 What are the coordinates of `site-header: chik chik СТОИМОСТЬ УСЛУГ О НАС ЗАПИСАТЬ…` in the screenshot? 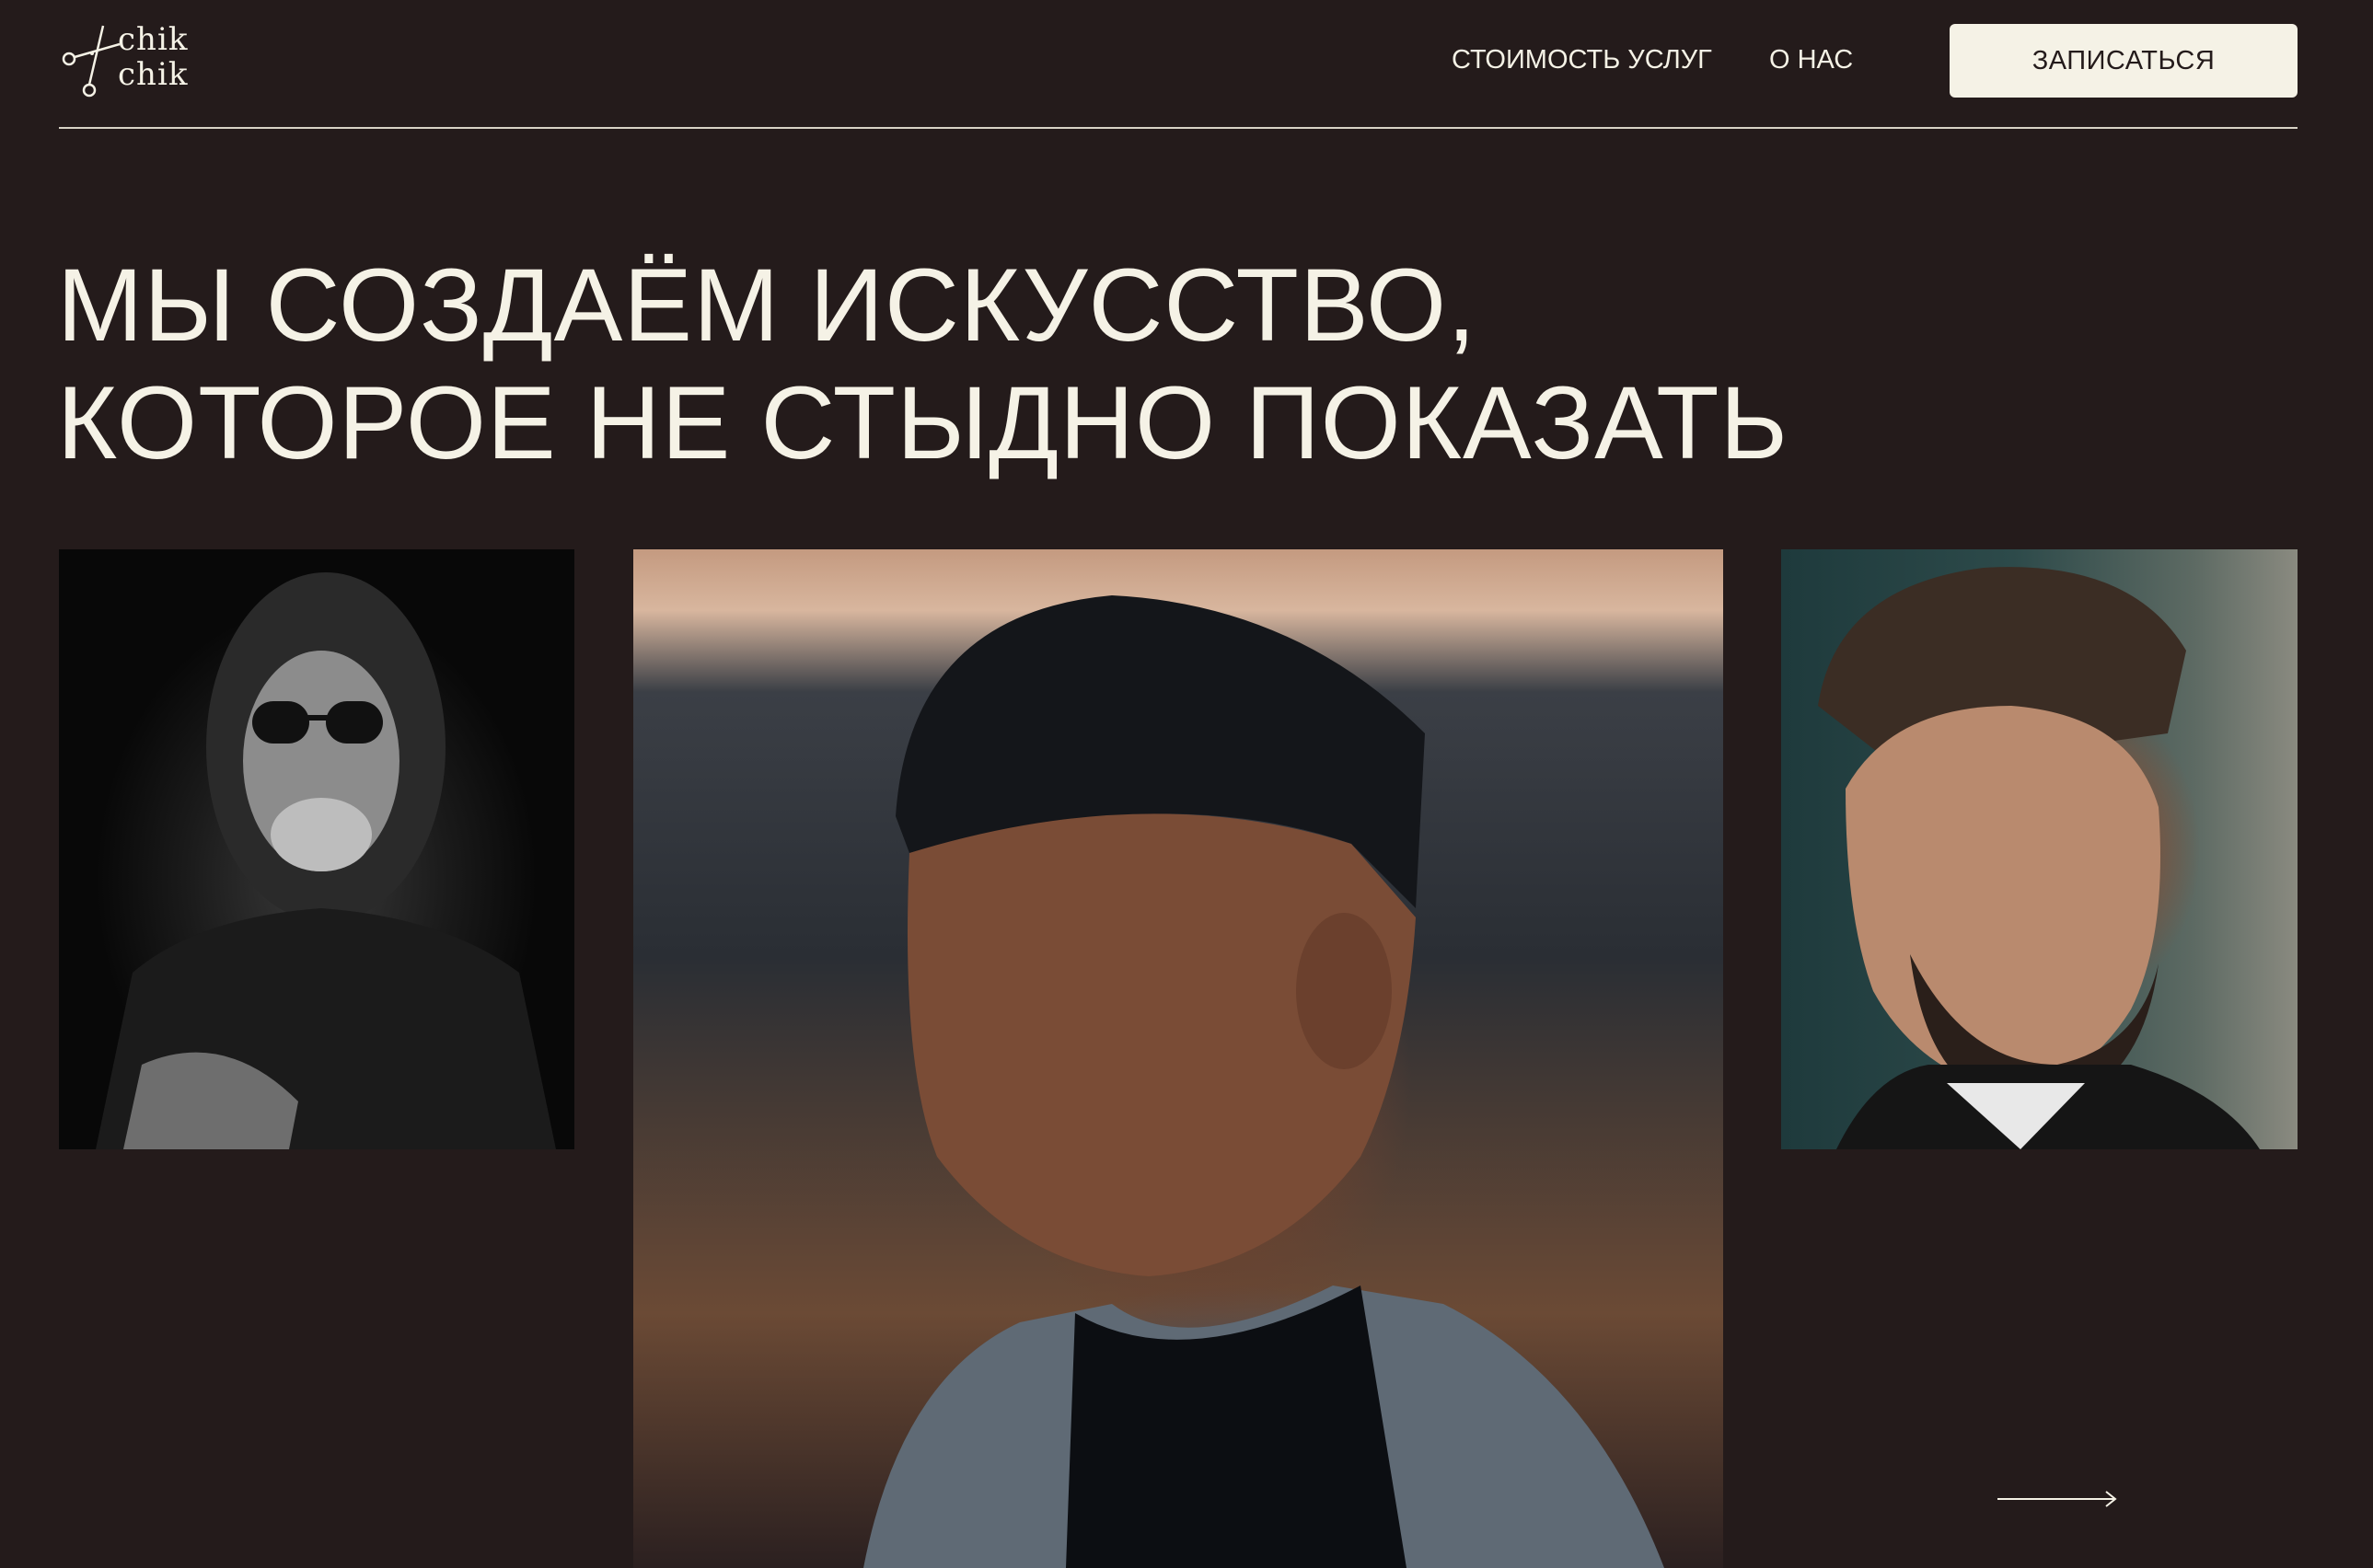 It's located at (1179, 64).